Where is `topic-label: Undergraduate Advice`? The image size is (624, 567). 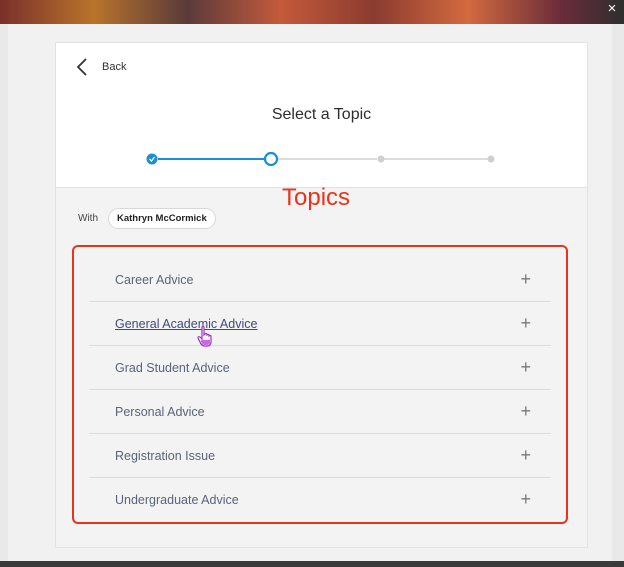 topic-label: Undergraduate Advice is located at coordinates (177, 499).